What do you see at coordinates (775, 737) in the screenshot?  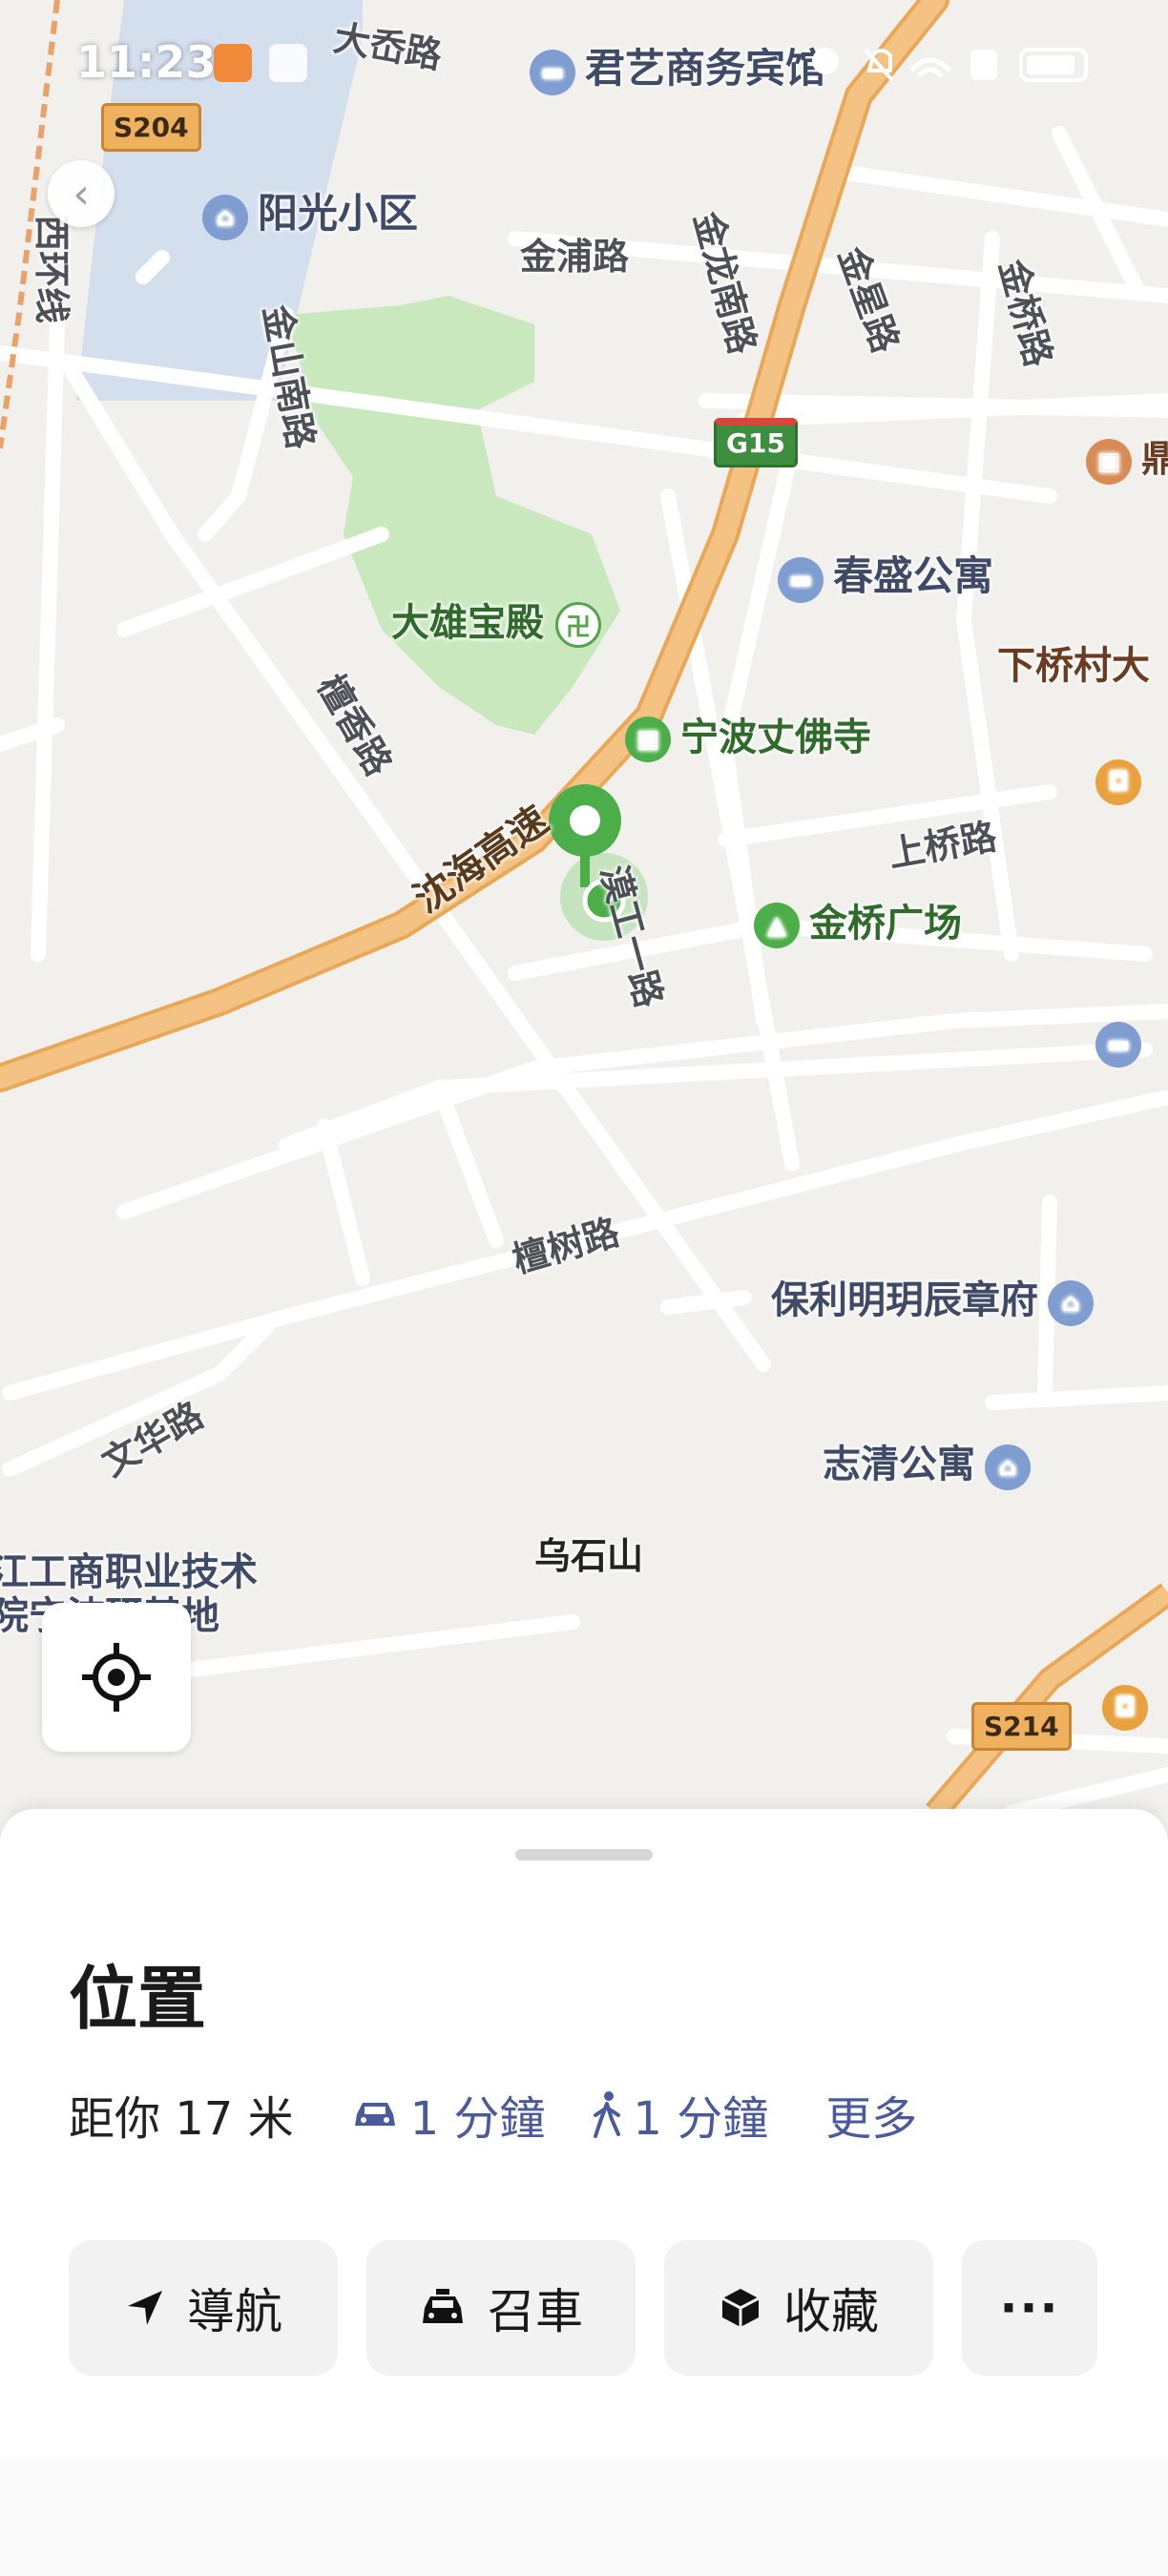 I see `poi-label: 宁波丈佛寺` at bounding box center [775, 737].